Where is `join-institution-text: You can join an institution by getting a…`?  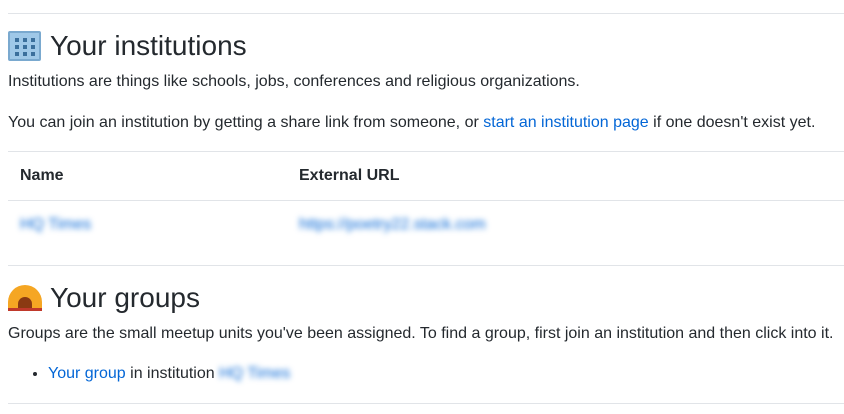 join-institution-text: You can join an institution by getting a… is located at coordinates (411, 123).